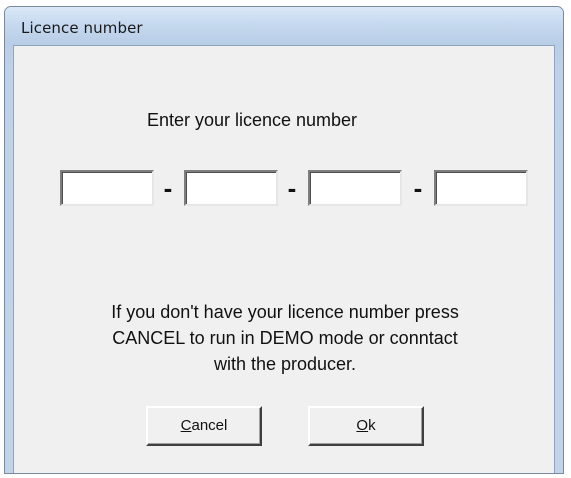 This screenshot has width=571, height=478. I want to click on window-title: Licence number, so click(82, 28).